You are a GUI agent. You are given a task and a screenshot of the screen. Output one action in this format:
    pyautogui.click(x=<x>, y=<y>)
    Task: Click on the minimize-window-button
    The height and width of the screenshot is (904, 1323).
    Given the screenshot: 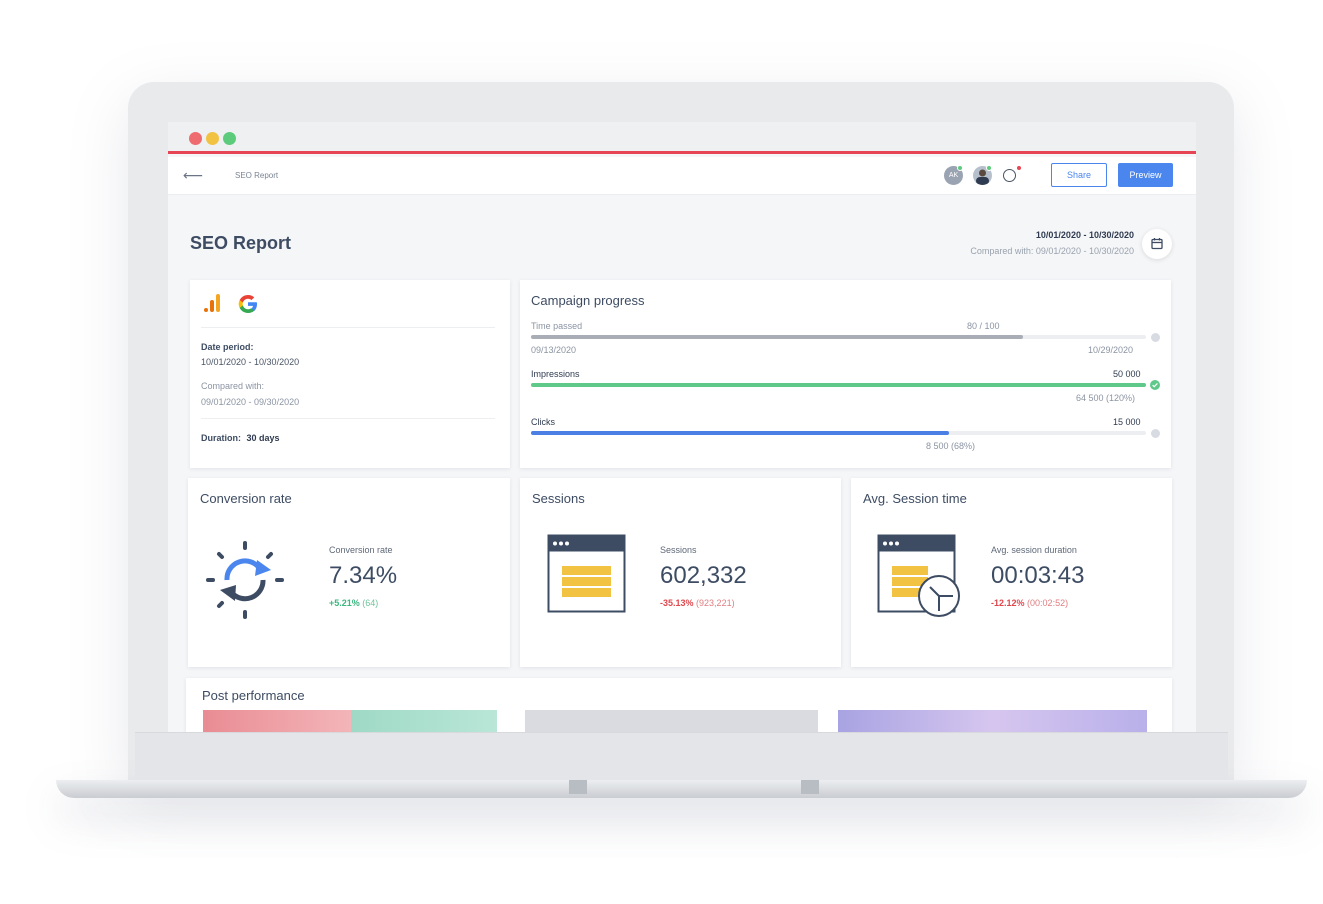 What is the action you would take?
    pyautogui.click(x=212, y=138)
    